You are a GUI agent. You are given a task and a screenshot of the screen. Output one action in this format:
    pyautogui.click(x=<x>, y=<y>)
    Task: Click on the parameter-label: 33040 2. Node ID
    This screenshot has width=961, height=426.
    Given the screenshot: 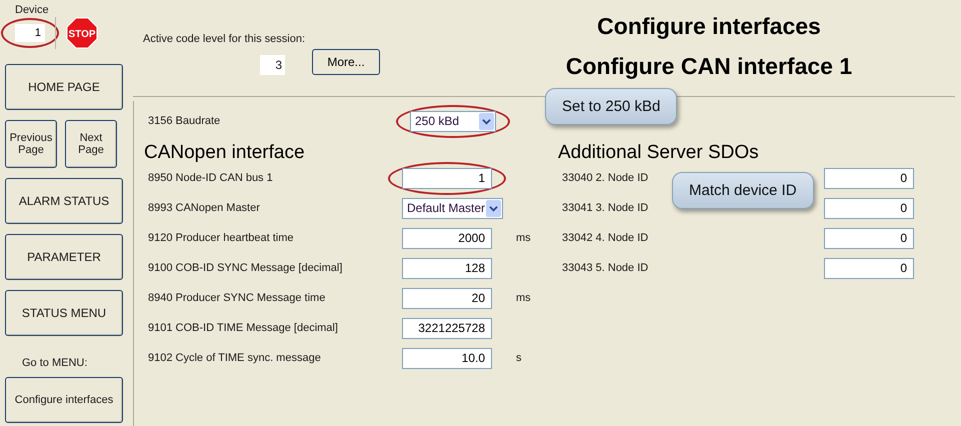 What is the action you would take?
    pyautogui.click(x=606, y=178)
    